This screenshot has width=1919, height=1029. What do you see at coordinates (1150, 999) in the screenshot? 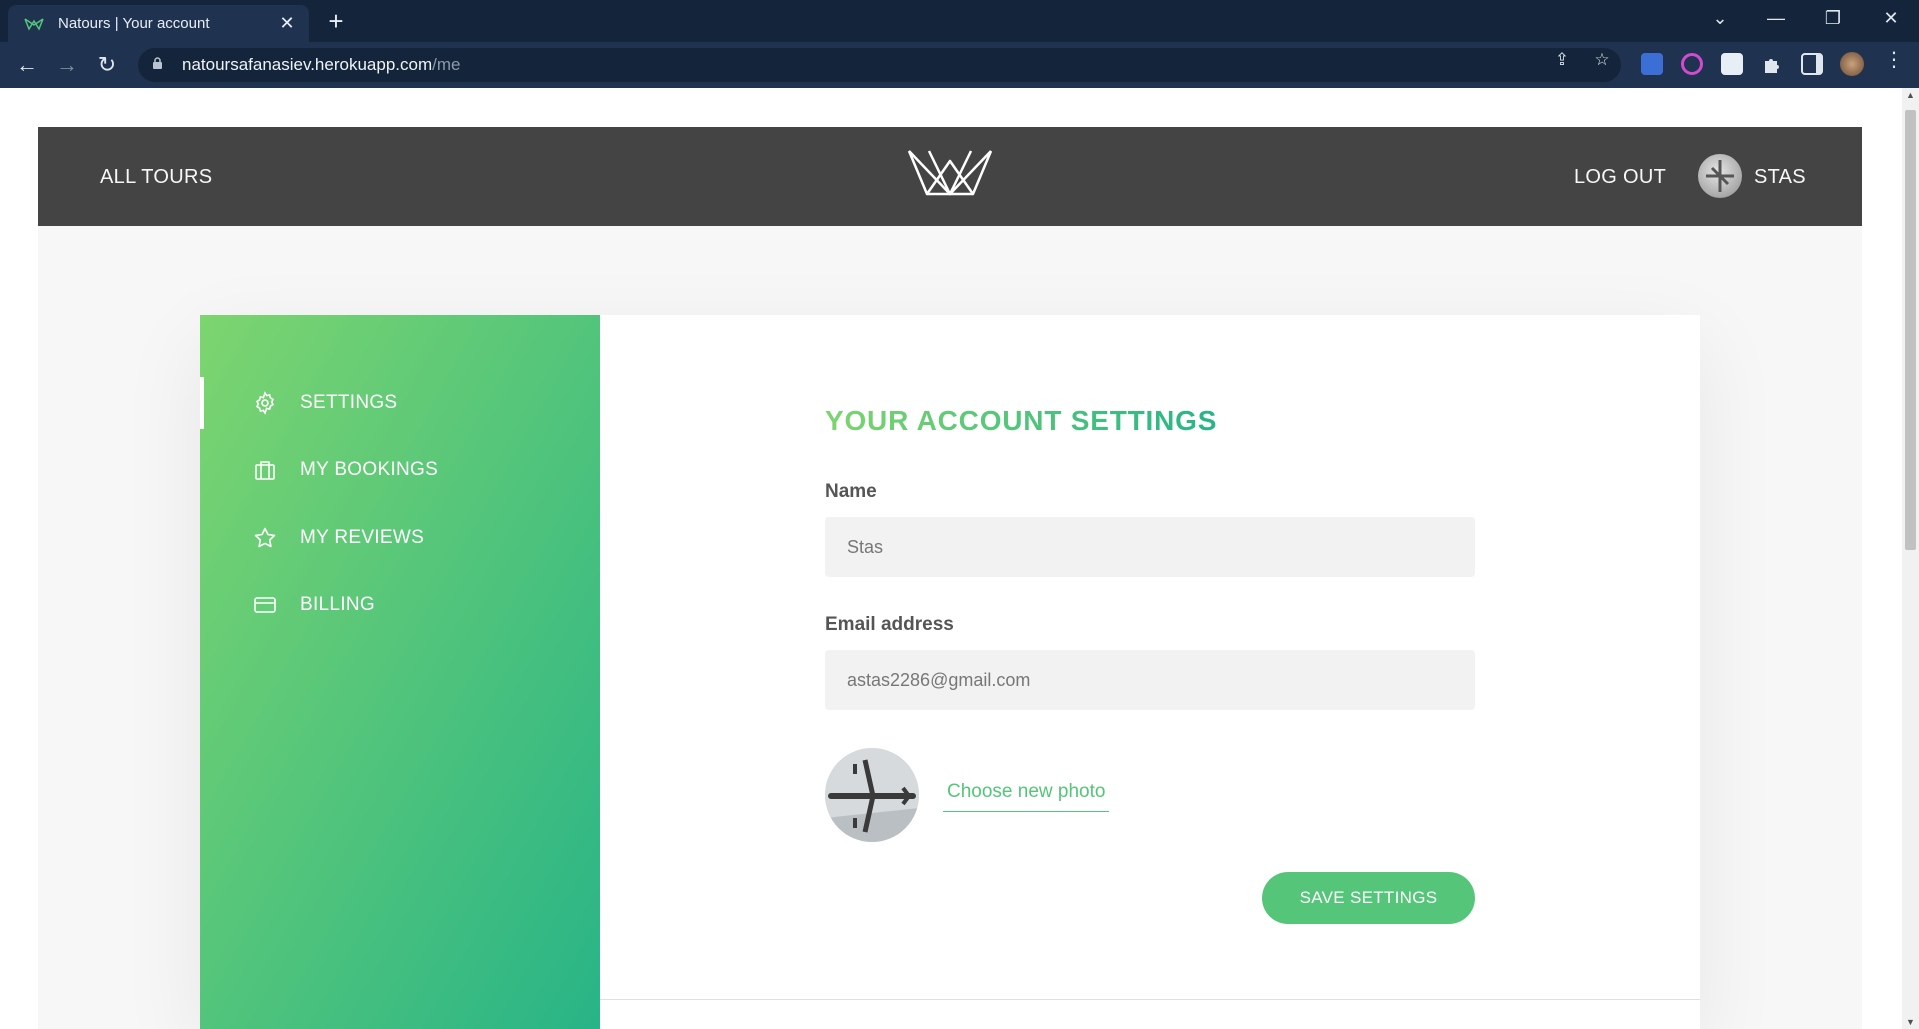
I see `section-divider` at bounding box center [1150, 999].